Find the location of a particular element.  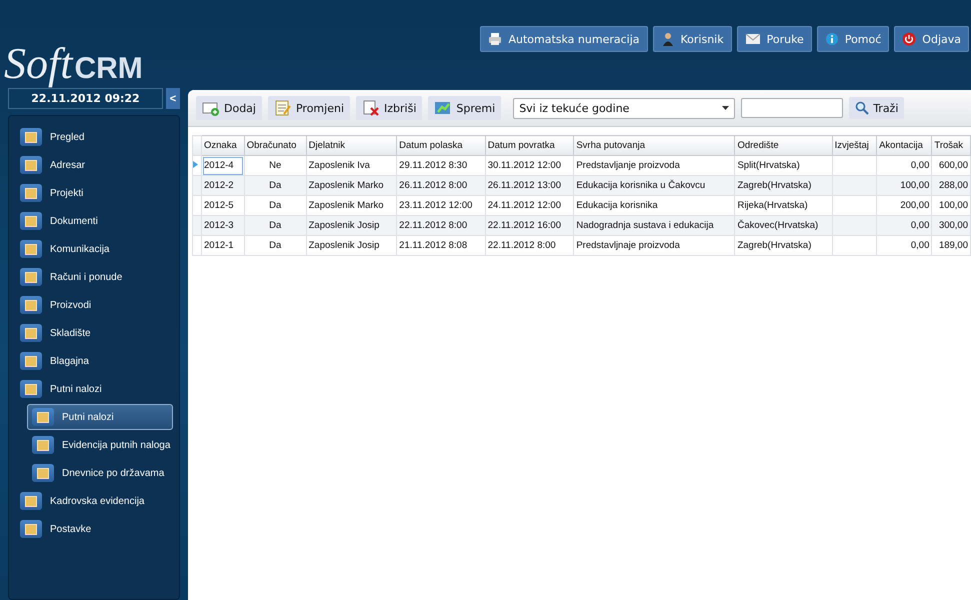

table-cell: Čakovec(Hrvatska) is located at coordinates (783, 226).